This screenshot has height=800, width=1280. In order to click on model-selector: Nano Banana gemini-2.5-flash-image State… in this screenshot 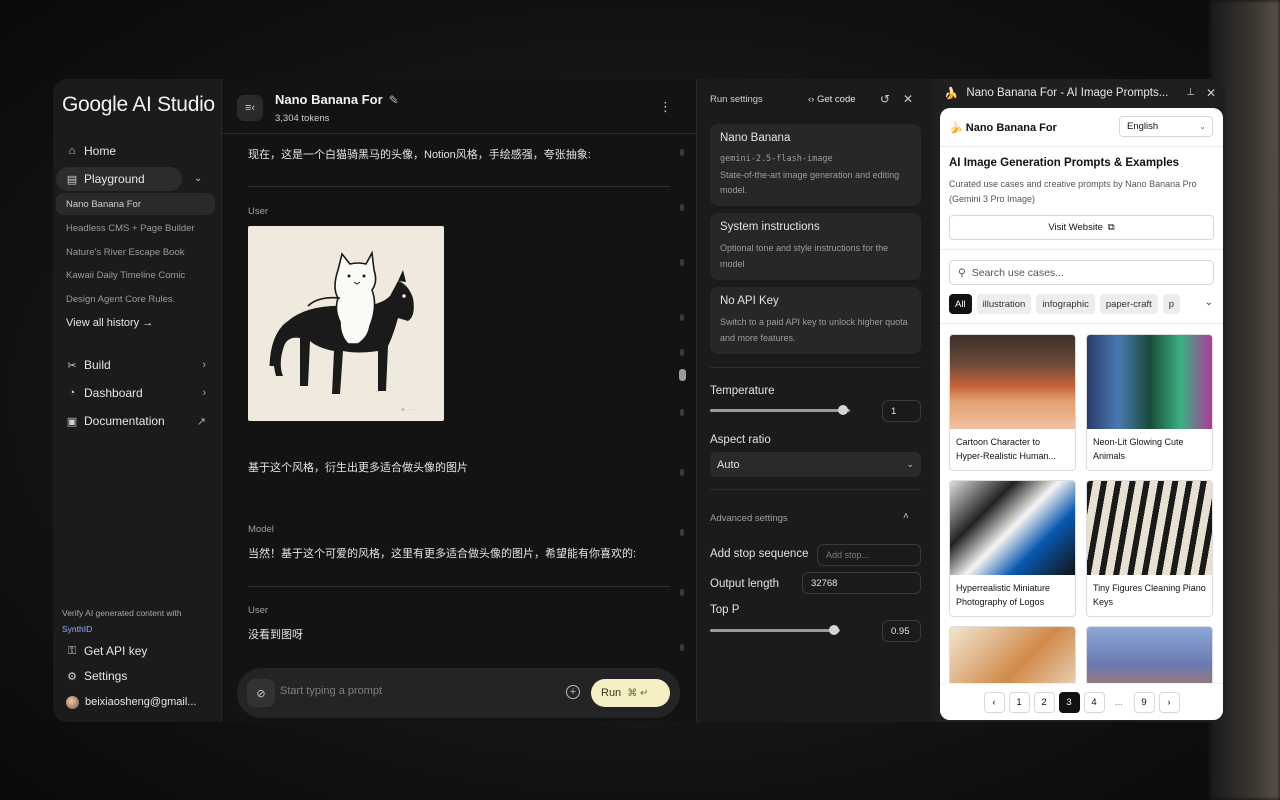, I will do `click(815, 165)`.